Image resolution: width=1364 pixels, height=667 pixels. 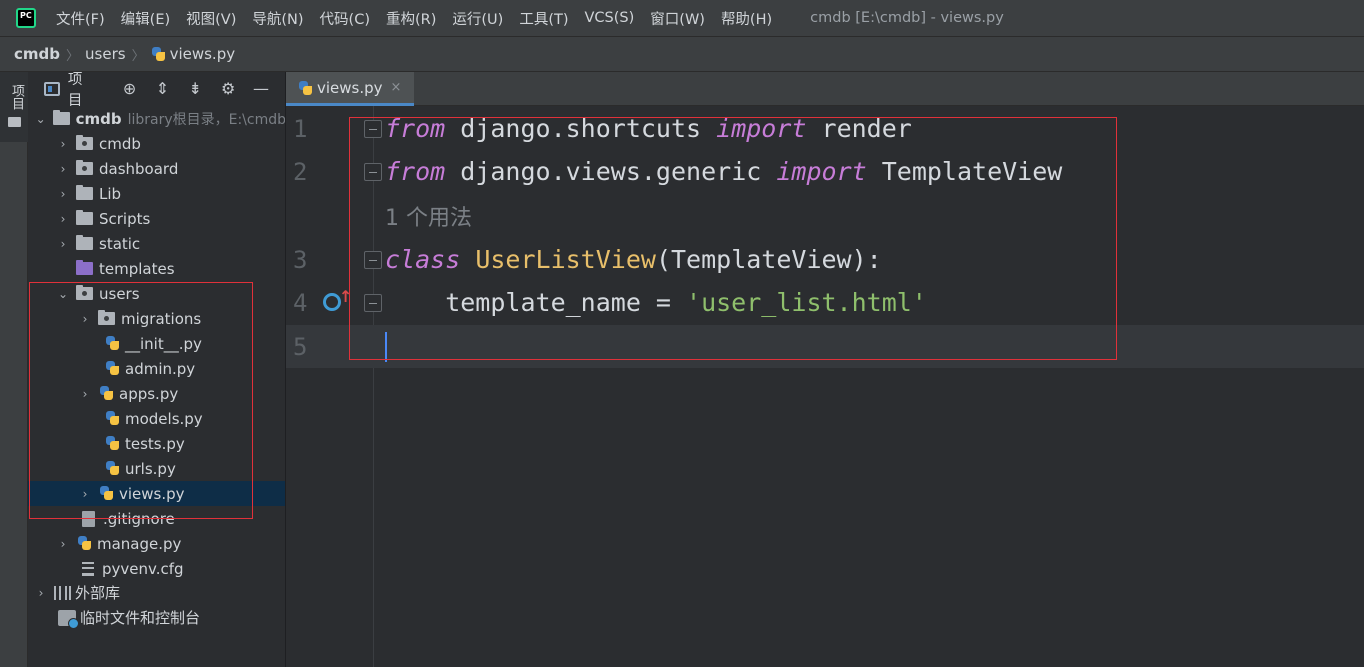 I want to click on code-line-3: 3 class UserListView(TemplateView):, so click(x=825, y=259).